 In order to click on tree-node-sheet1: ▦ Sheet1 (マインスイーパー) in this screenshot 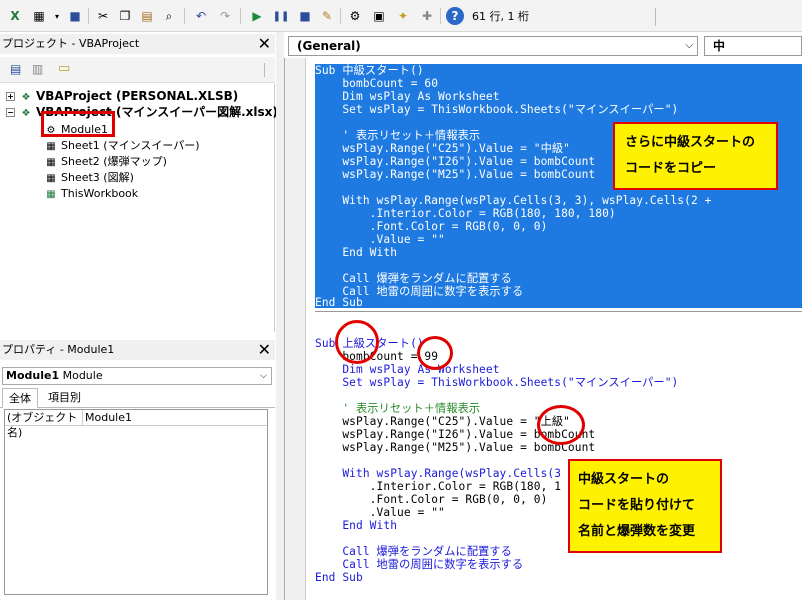, I will do `click(122, 146)`.